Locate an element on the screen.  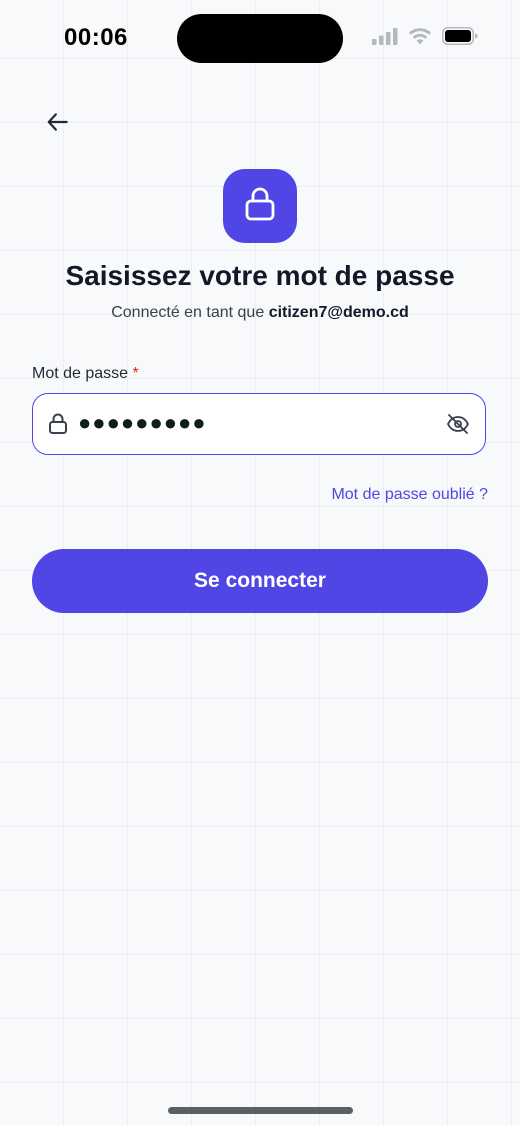
back-button is located at coordinates (58, 124).